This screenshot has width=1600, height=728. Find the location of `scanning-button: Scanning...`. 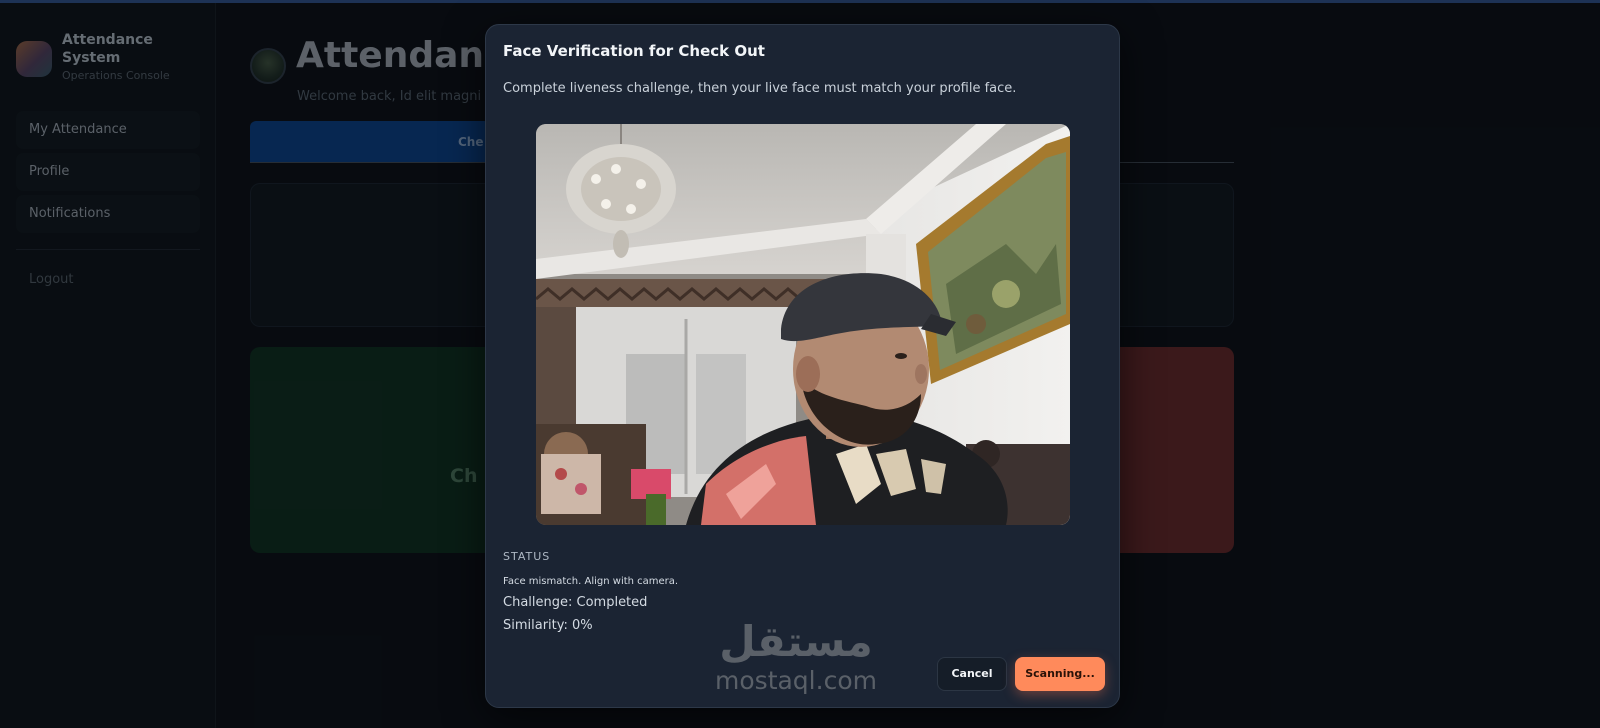

scanning-button: Scanning... is located at coordinates (1060, 674).